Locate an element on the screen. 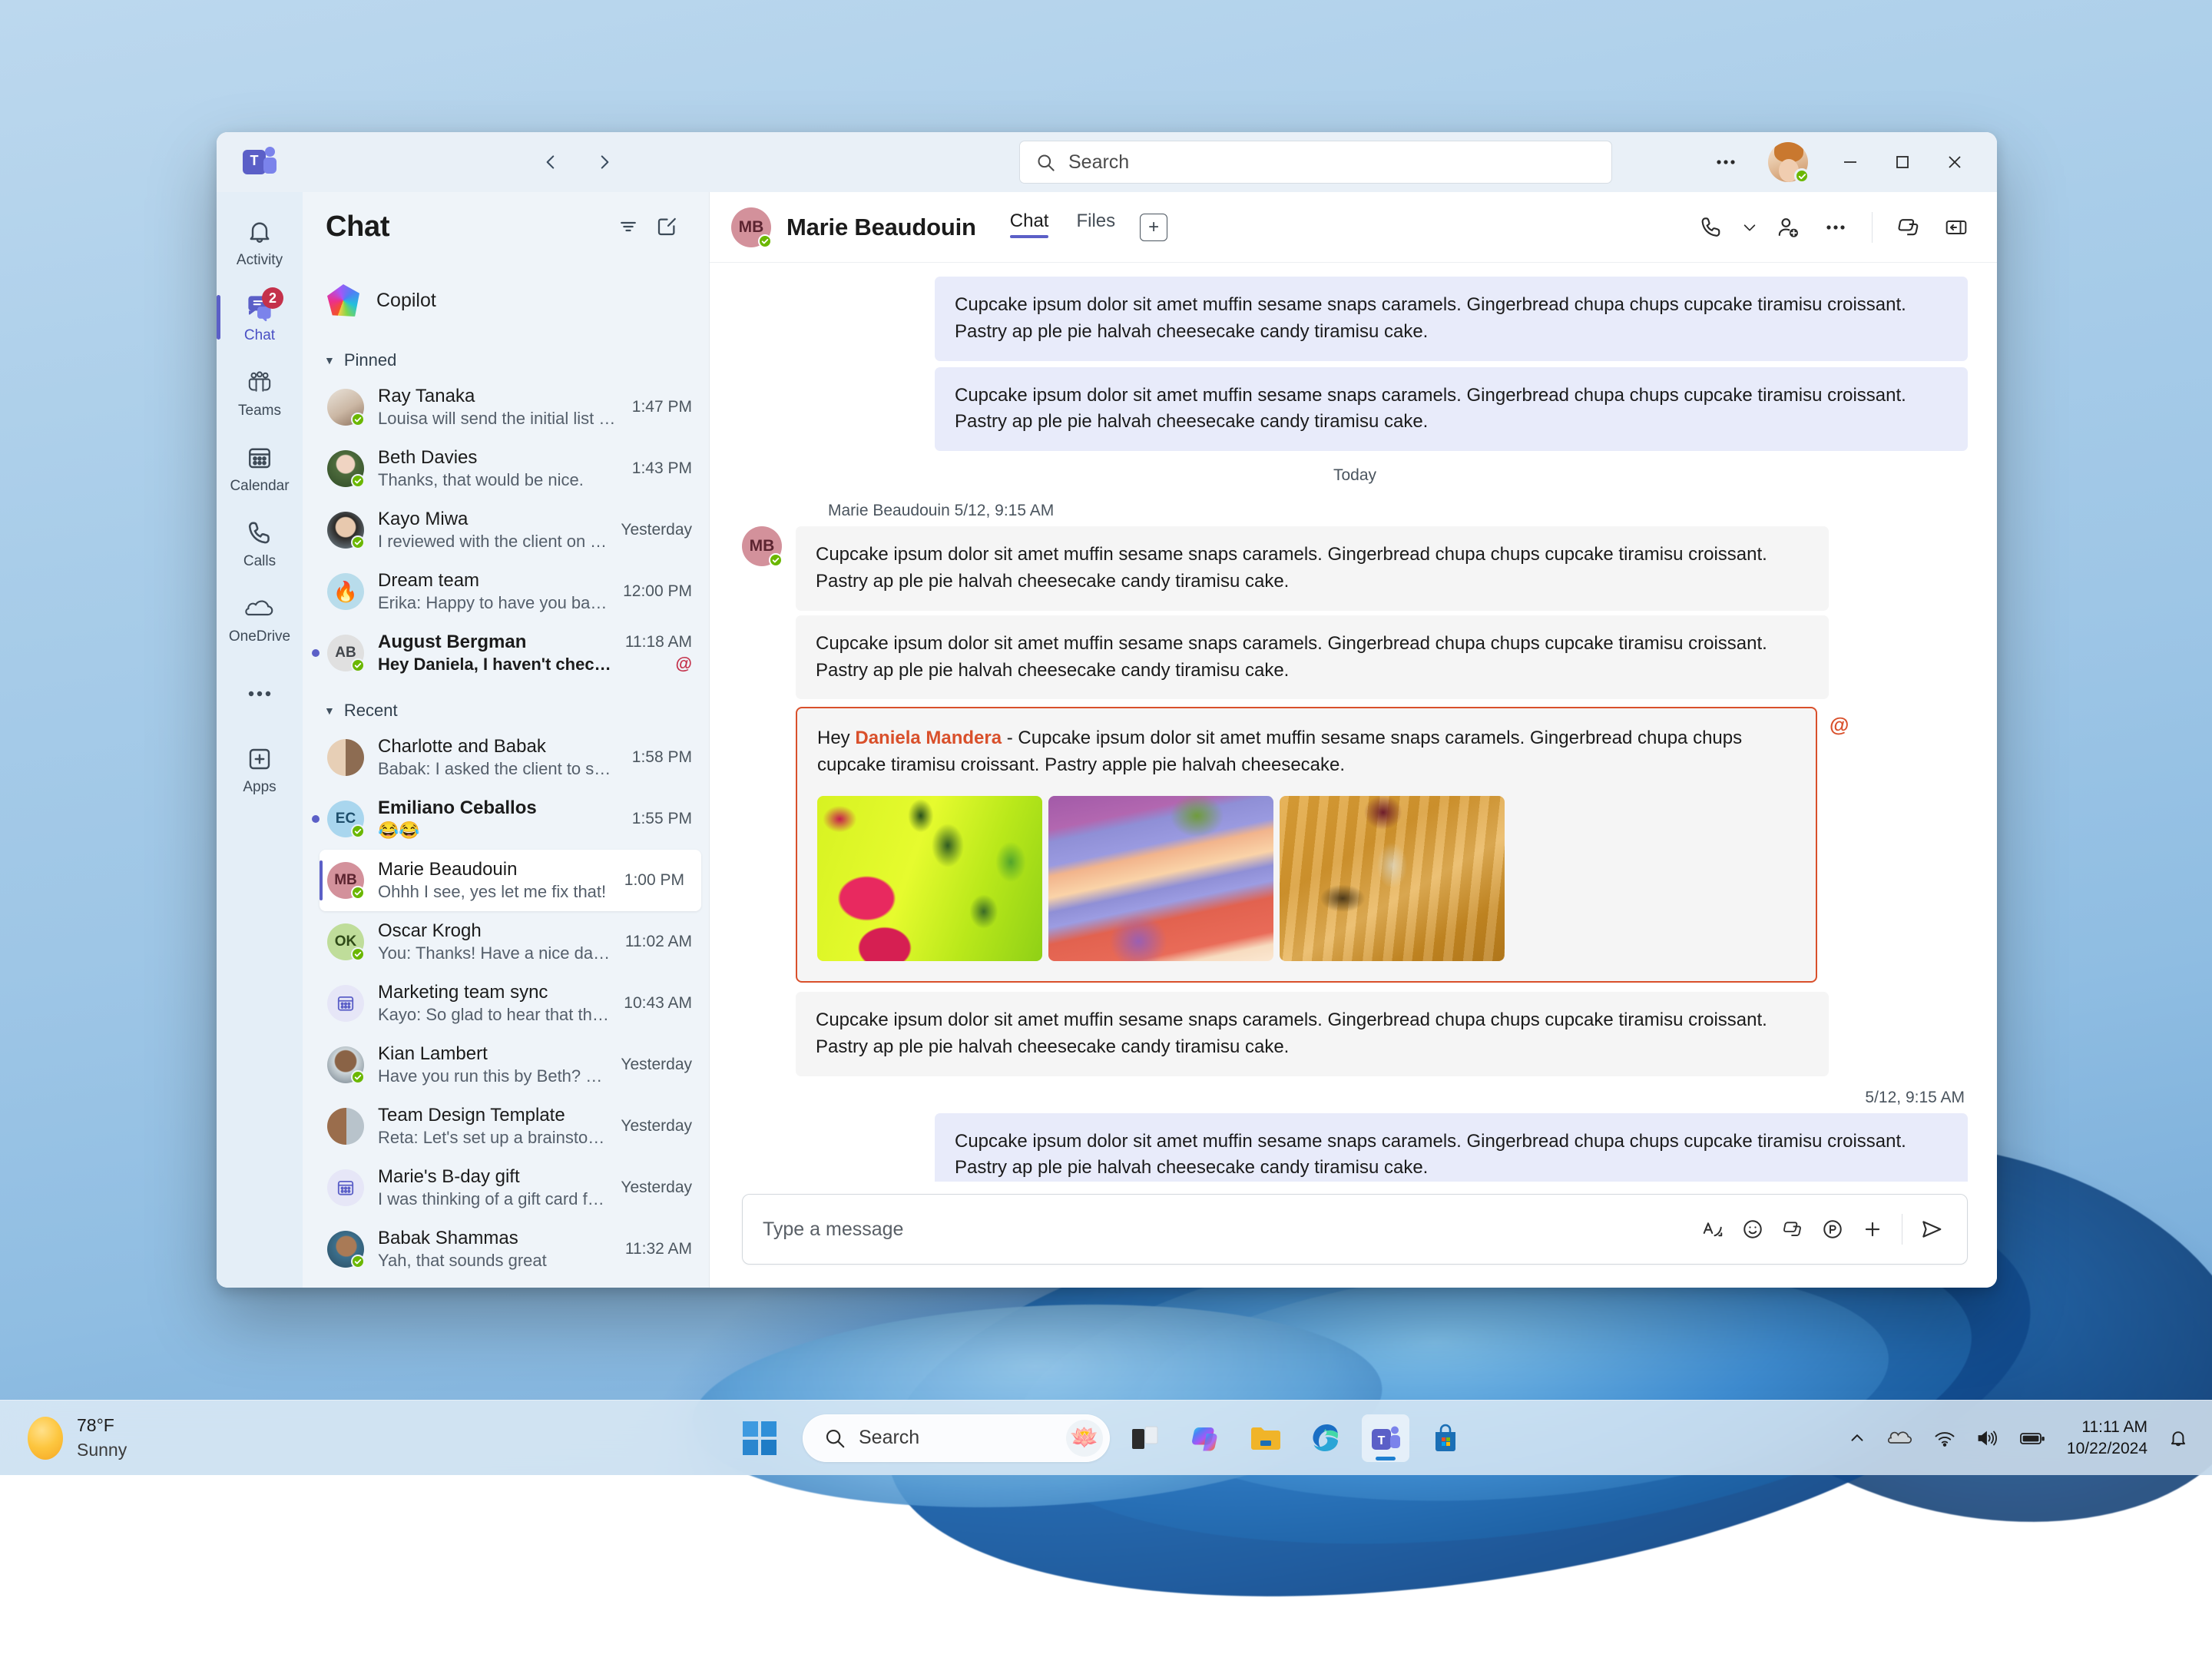 This screenshot has height=1661, width=2212. chevron-down-icon: ▼ is located at coordinates (329, 360).